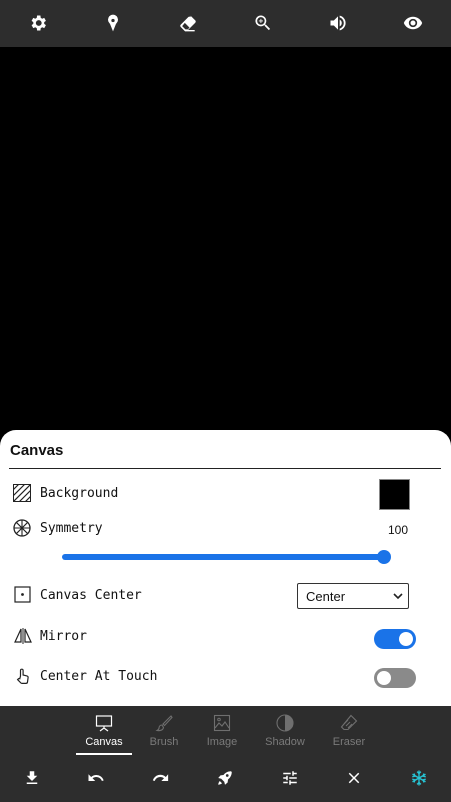 The width and height of the screenshot is (451, 802). Describe the element at coordinates (326, 596) in the screenshot. I see `canvas-center-selected: Center` at that location.